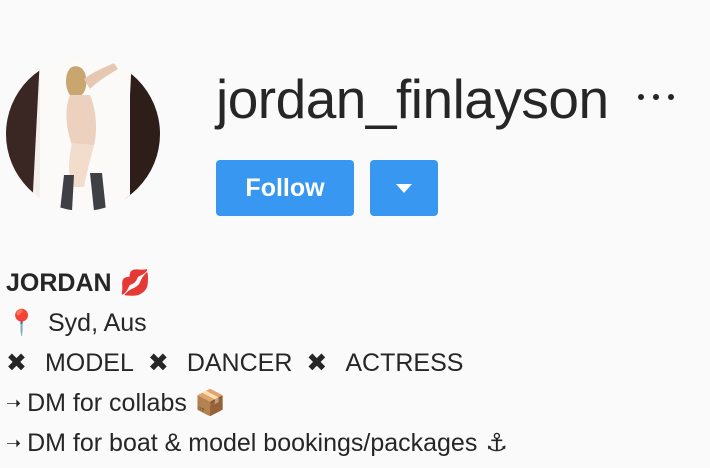 The image size is (710, 468). I want to click on caret-down-icon, so click(404, 188).